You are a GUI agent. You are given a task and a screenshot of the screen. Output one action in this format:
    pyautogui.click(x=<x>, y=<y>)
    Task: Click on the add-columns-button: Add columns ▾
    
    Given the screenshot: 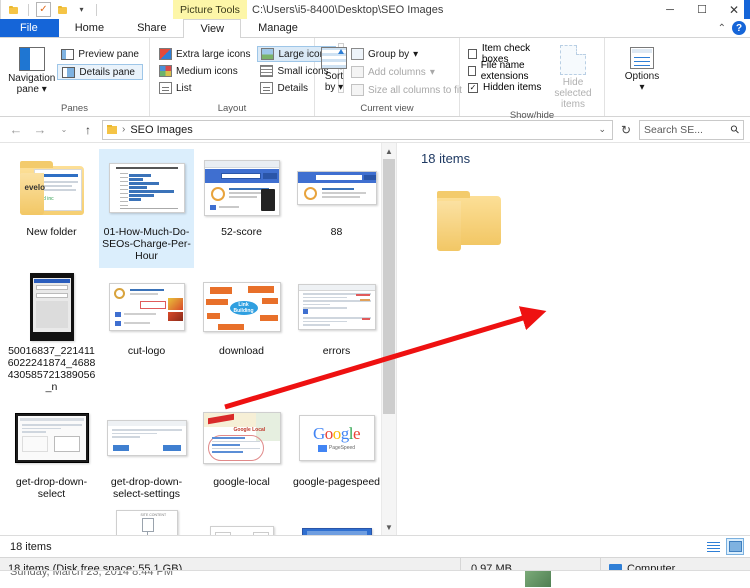 What is the action you would take?
    pyautogui.click(x=406, y=72)
    